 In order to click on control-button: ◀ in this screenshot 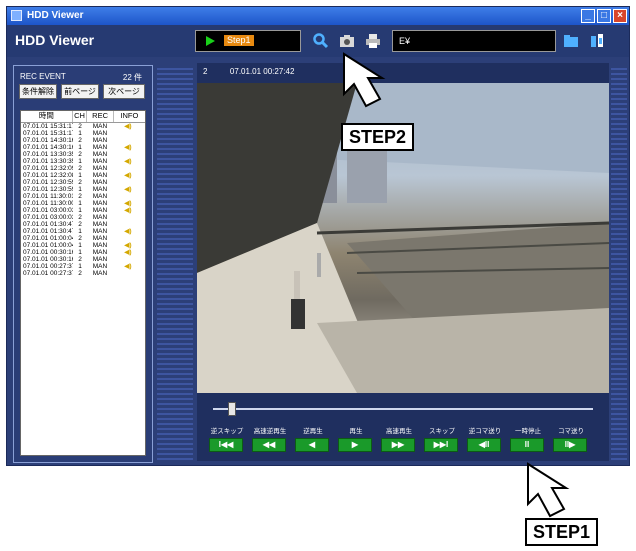, I will do `click(312, 445)`.